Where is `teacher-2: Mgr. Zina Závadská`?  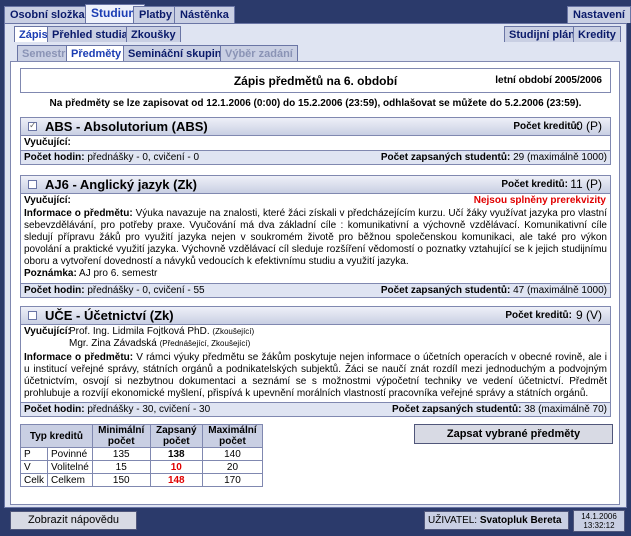
teacher-2: Mgr. Zina Závadská is located at coordinates (113, 343).